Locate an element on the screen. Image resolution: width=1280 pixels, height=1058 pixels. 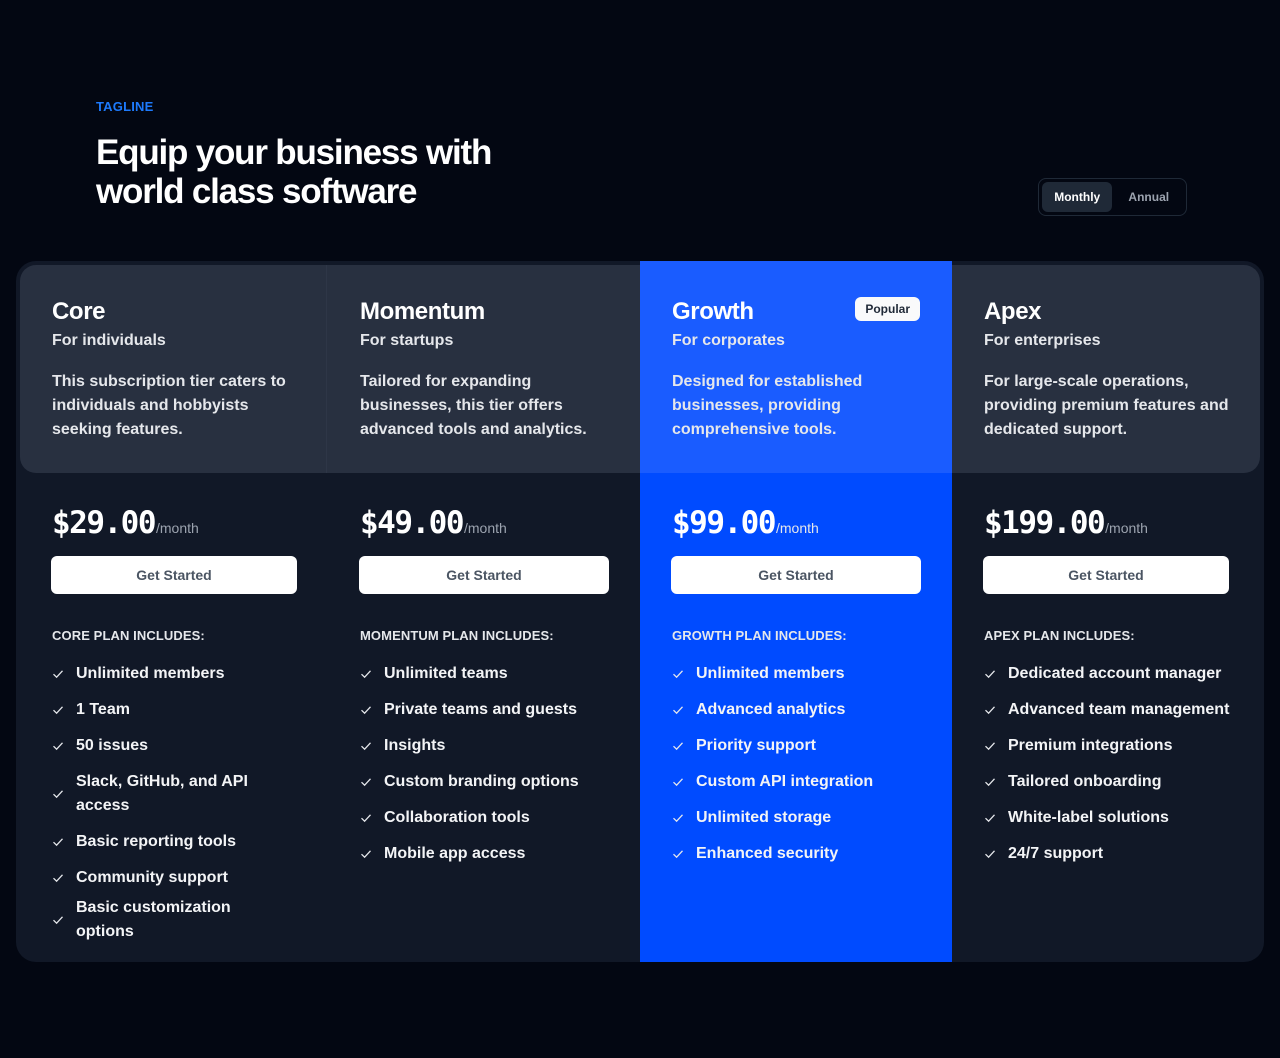
feature-item: Slack, GitHub, and API access is located at coordinates (172, 794).